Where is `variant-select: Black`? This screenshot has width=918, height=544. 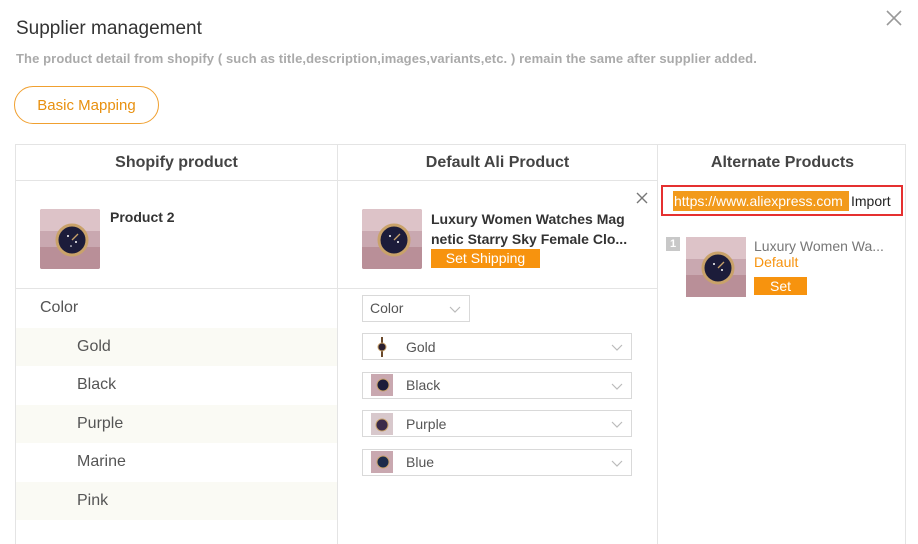 variant-select: Black is located at coordinates (497, 385).